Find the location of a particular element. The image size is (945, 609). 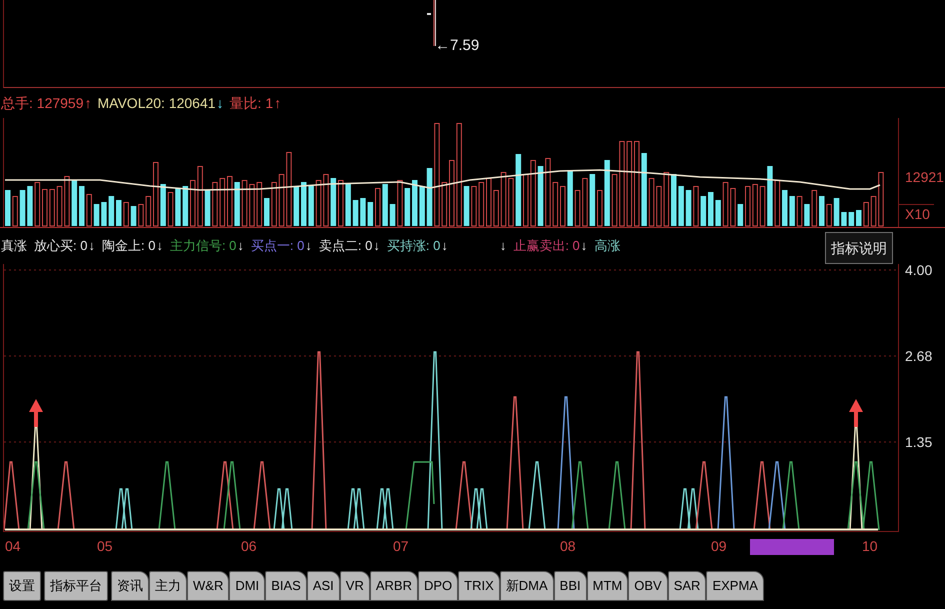

signal-step-line is located at coordinates (420, 495).